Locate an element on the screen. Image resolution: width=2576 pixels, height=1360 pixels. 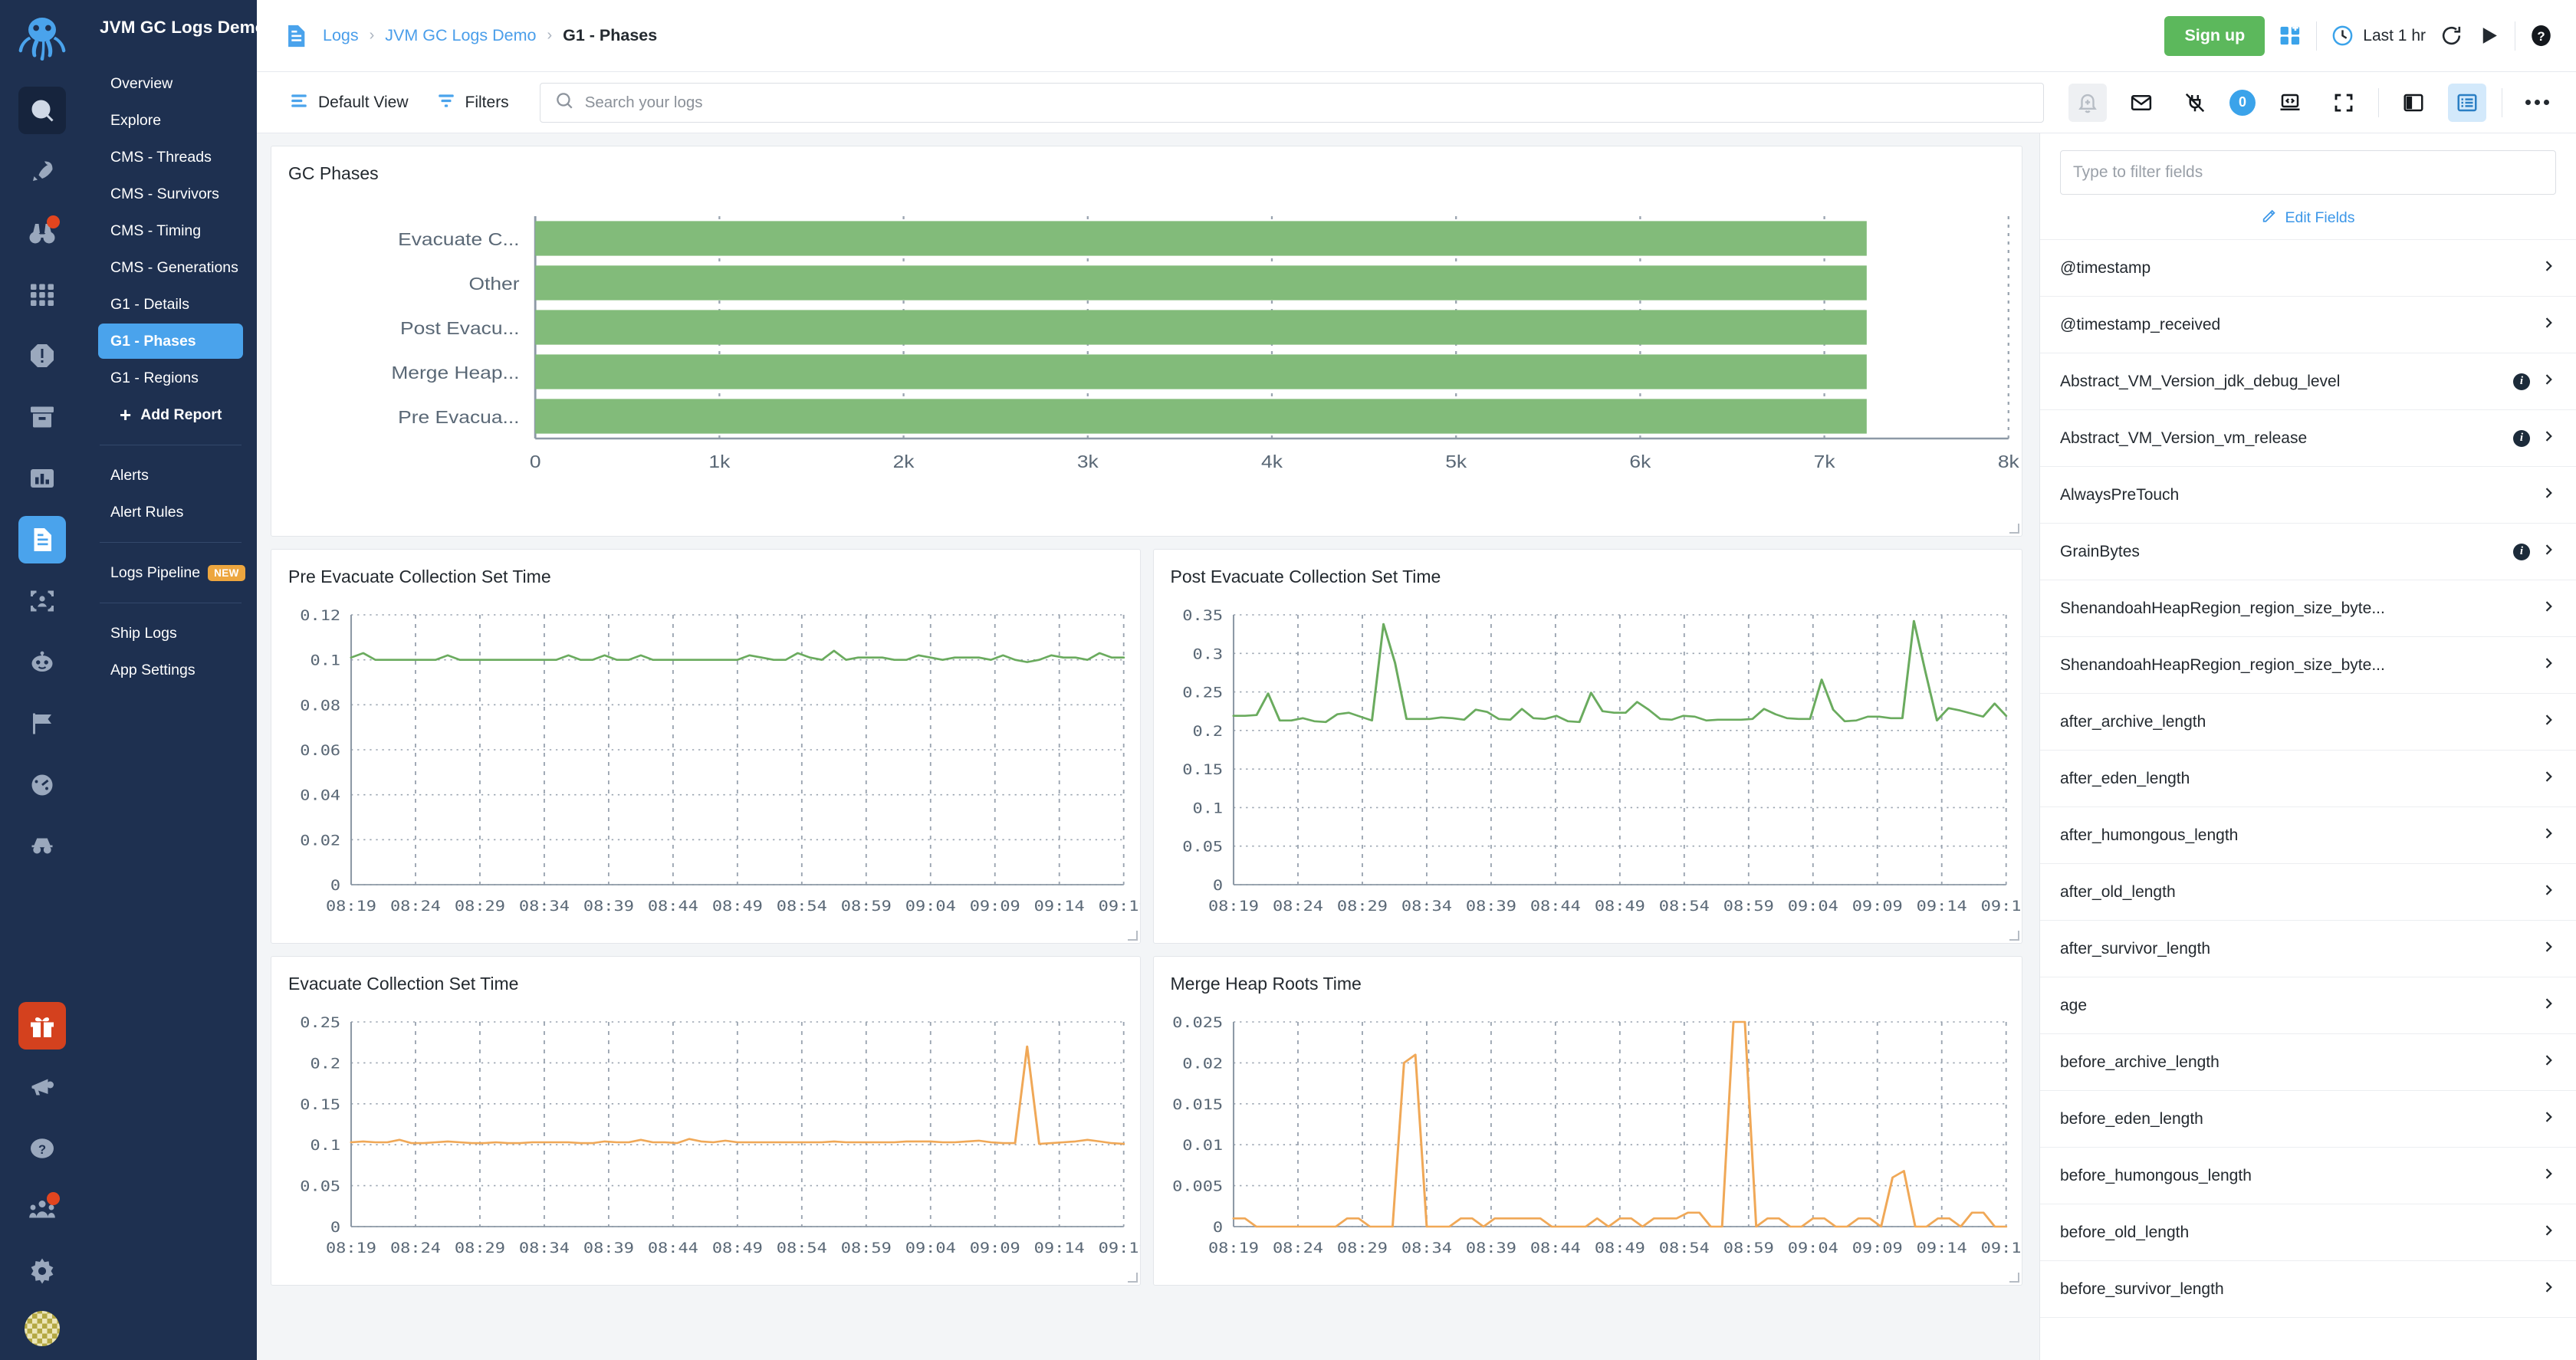
default-view-button: Default View is located at coordinates (349, 103).